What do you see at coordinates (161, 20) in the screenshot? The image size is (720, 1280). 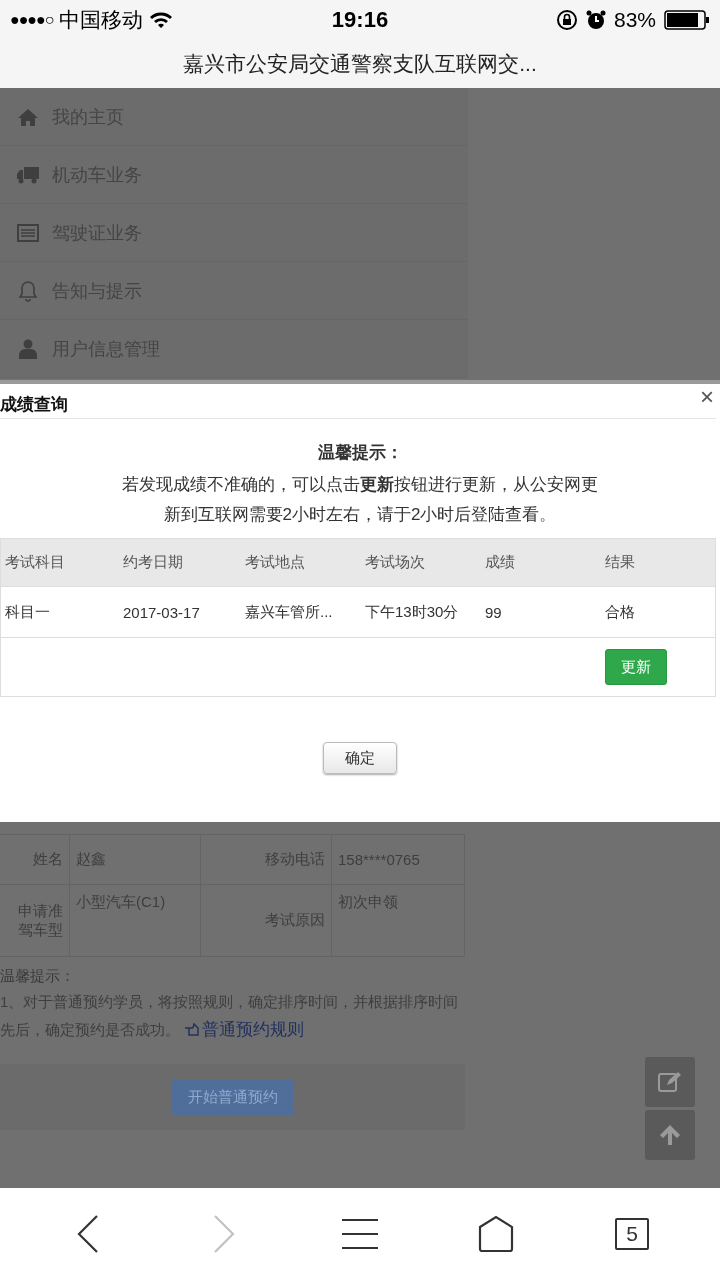 I see `wifi-icon` at bounding box center [161, 20].